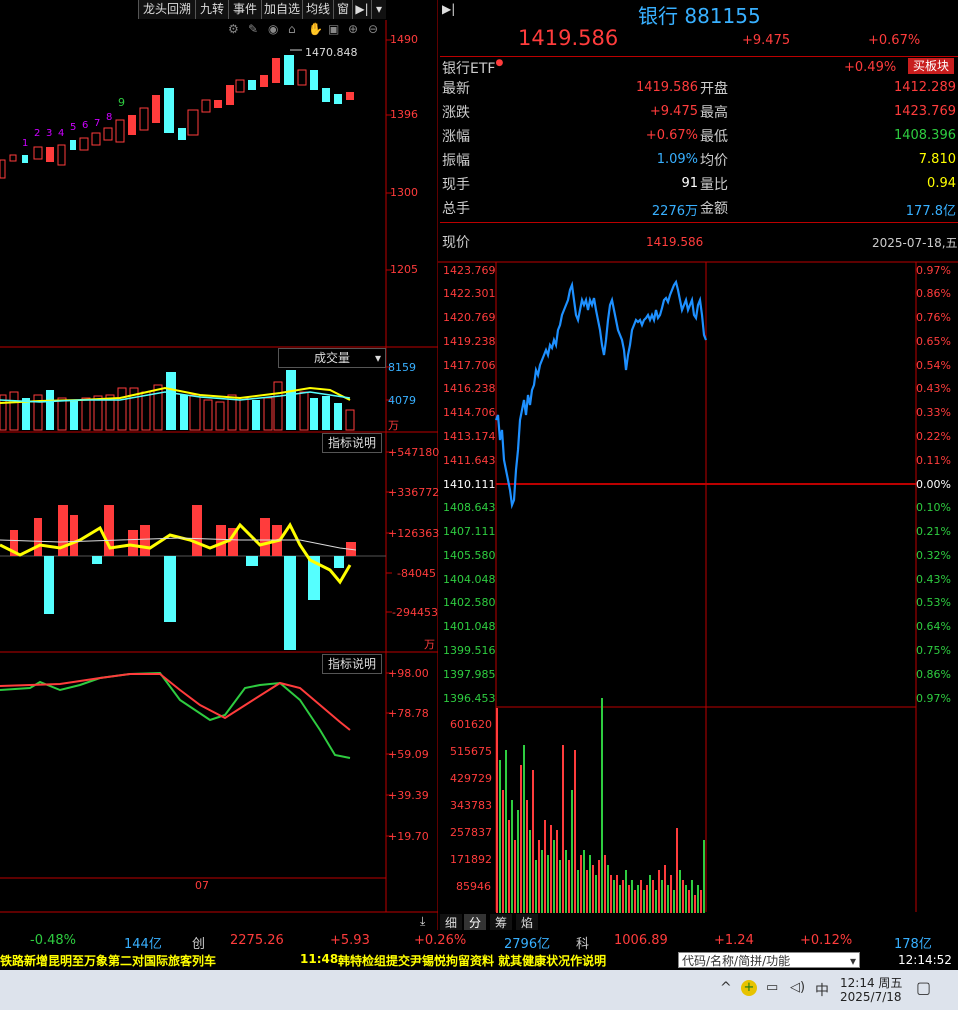 This screenshot has width=958, height=1010. I want to click on quote-row: 涨幅 +0.67% 最低 1408.396, so click(699, 137).